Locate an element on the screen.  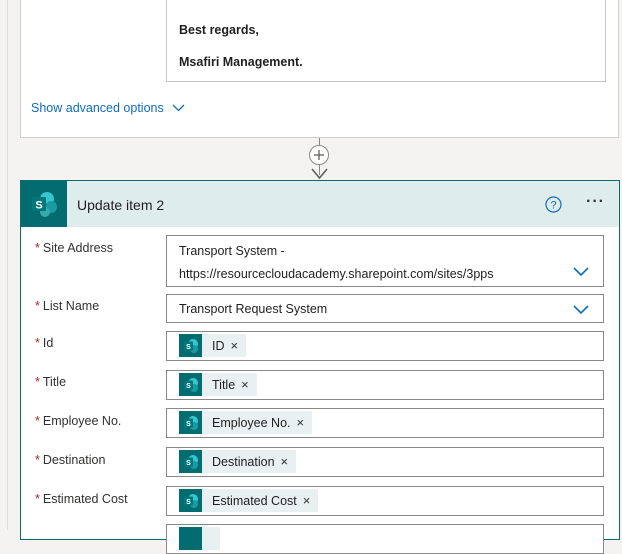
dynamic-content-token: S Estimated Cost × is located at coordinates (249, 500).